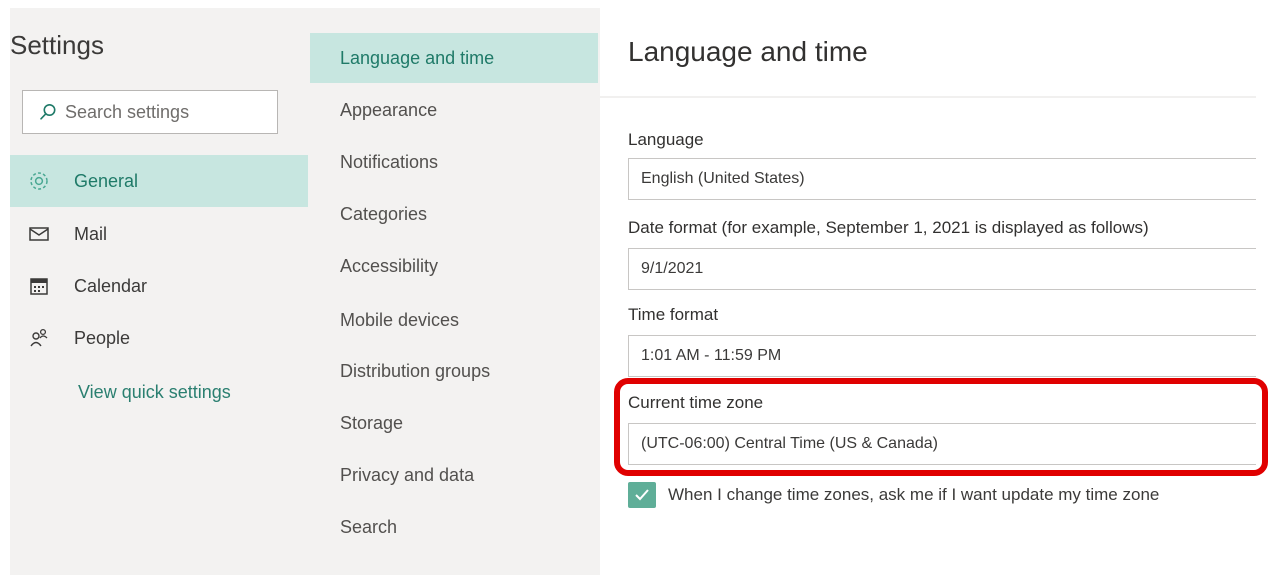 Image resolution: width=1268 pixels, height=575 pixels. What do you see at coordinates (454, 266) in the screenshot?
I see `subnav-accessibility: Accessibility` at bounding box center [454, 266].